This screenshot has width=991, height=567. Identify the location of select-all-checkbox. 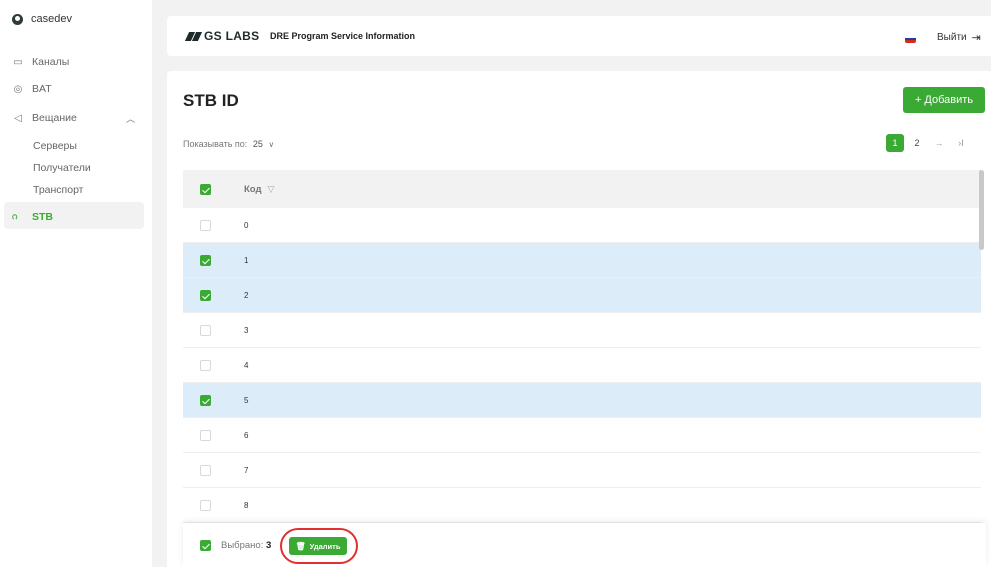
(205, 189).